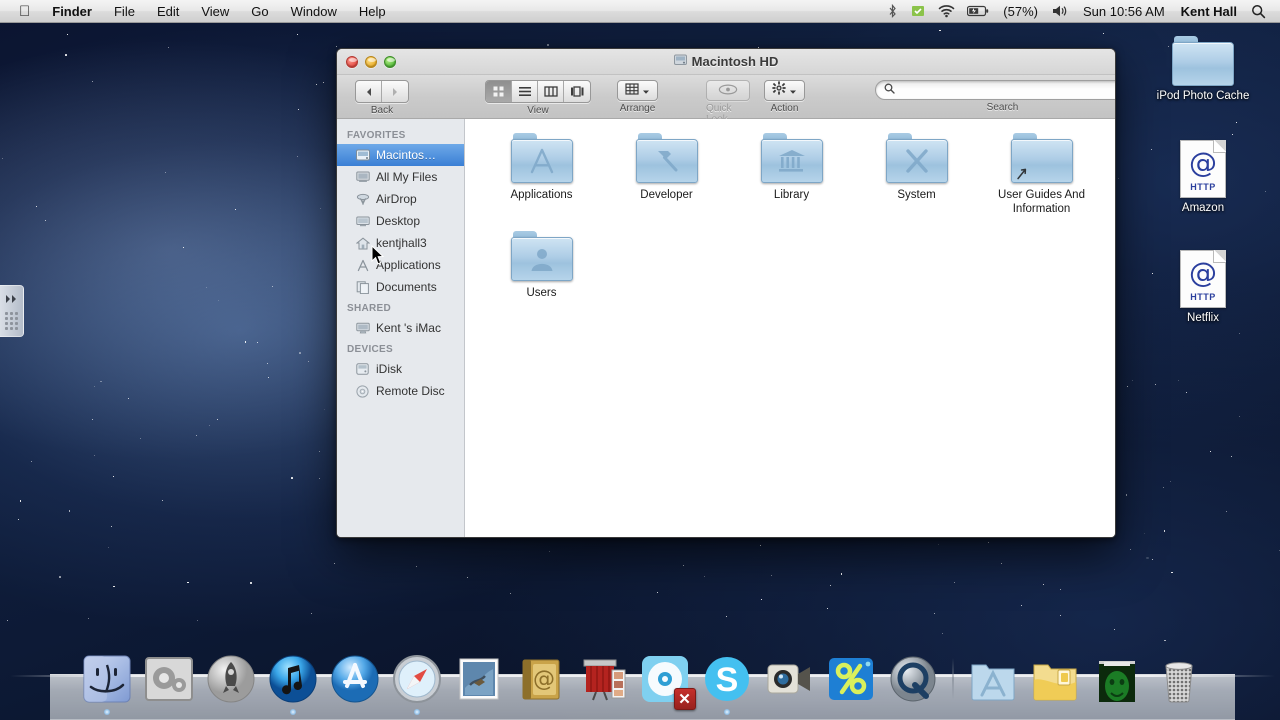  I want to click on sidebar-item-desktop: Desktop, so click(400, 221).